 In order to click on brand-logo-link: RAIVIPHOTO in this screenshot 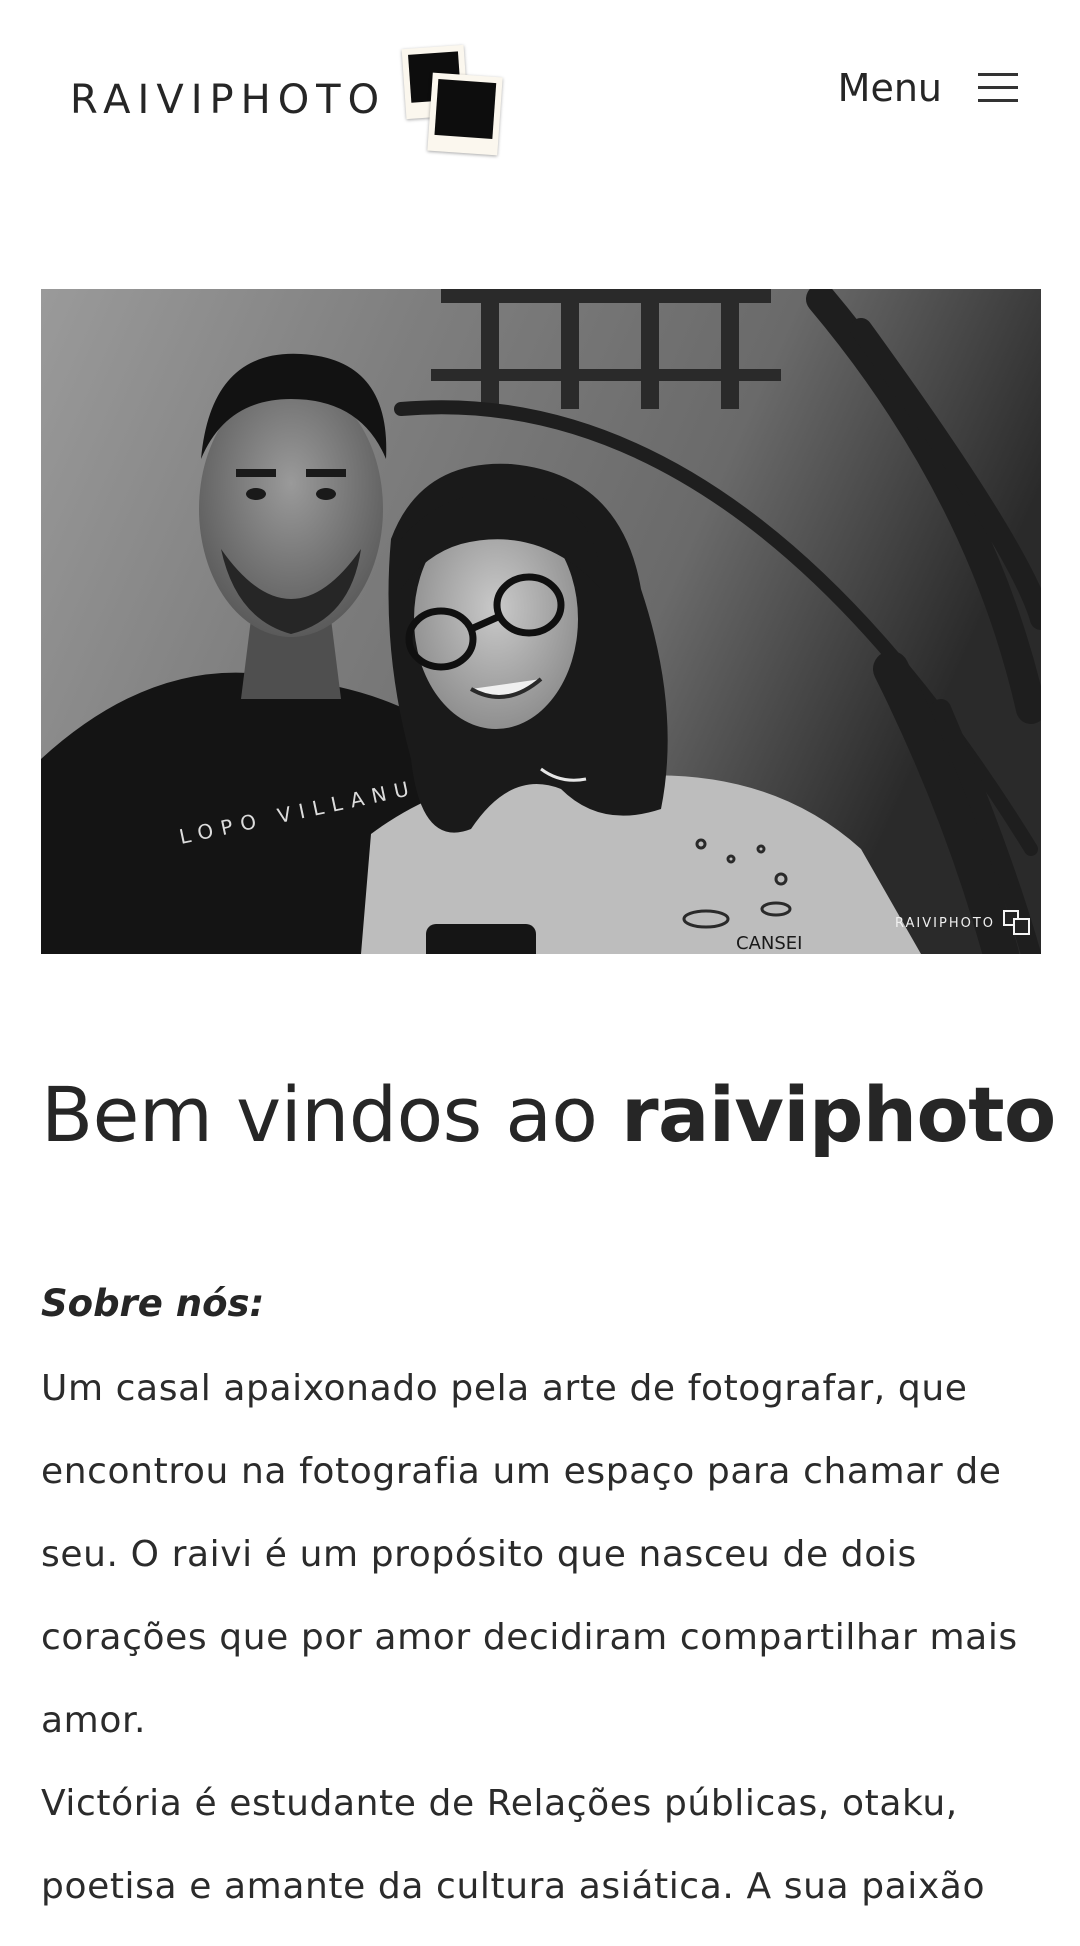, I will do `click(290, 100)`.